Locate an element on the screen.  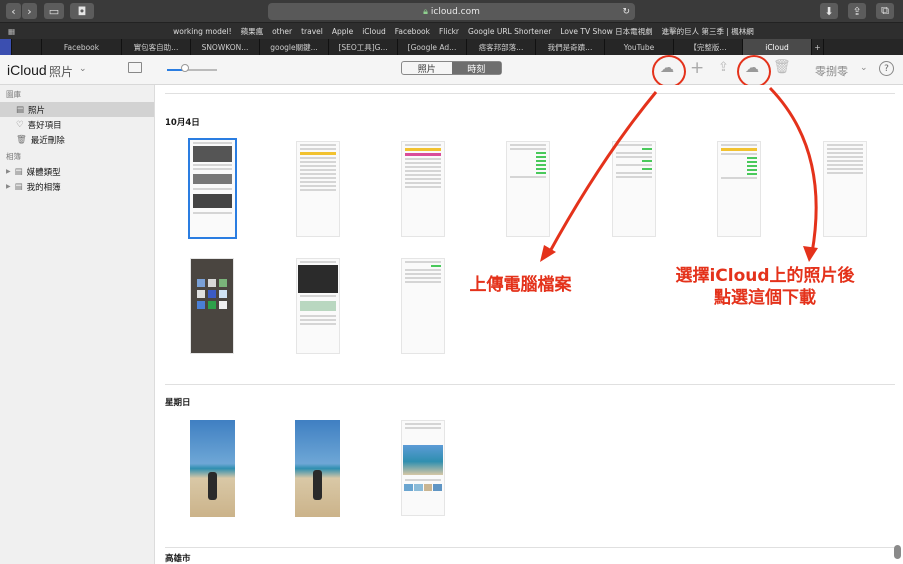
upload-arrow is located at coordinates (602, 173).